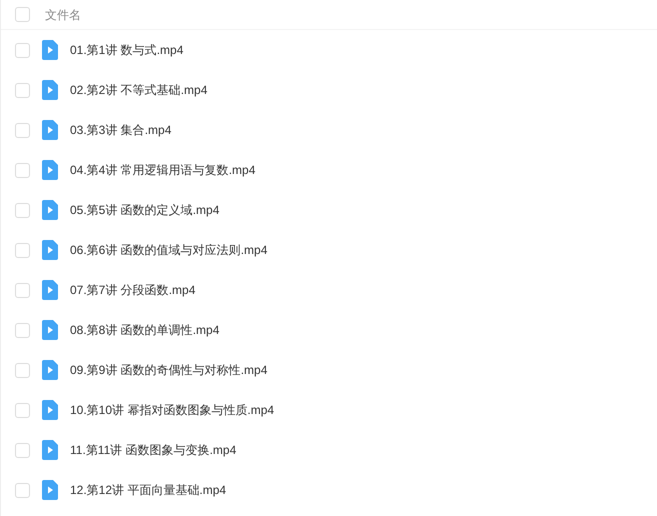  I want to click on file-name: 09.第9讲 函数的奇偶性与对称性.mp4, so click(169, 370).